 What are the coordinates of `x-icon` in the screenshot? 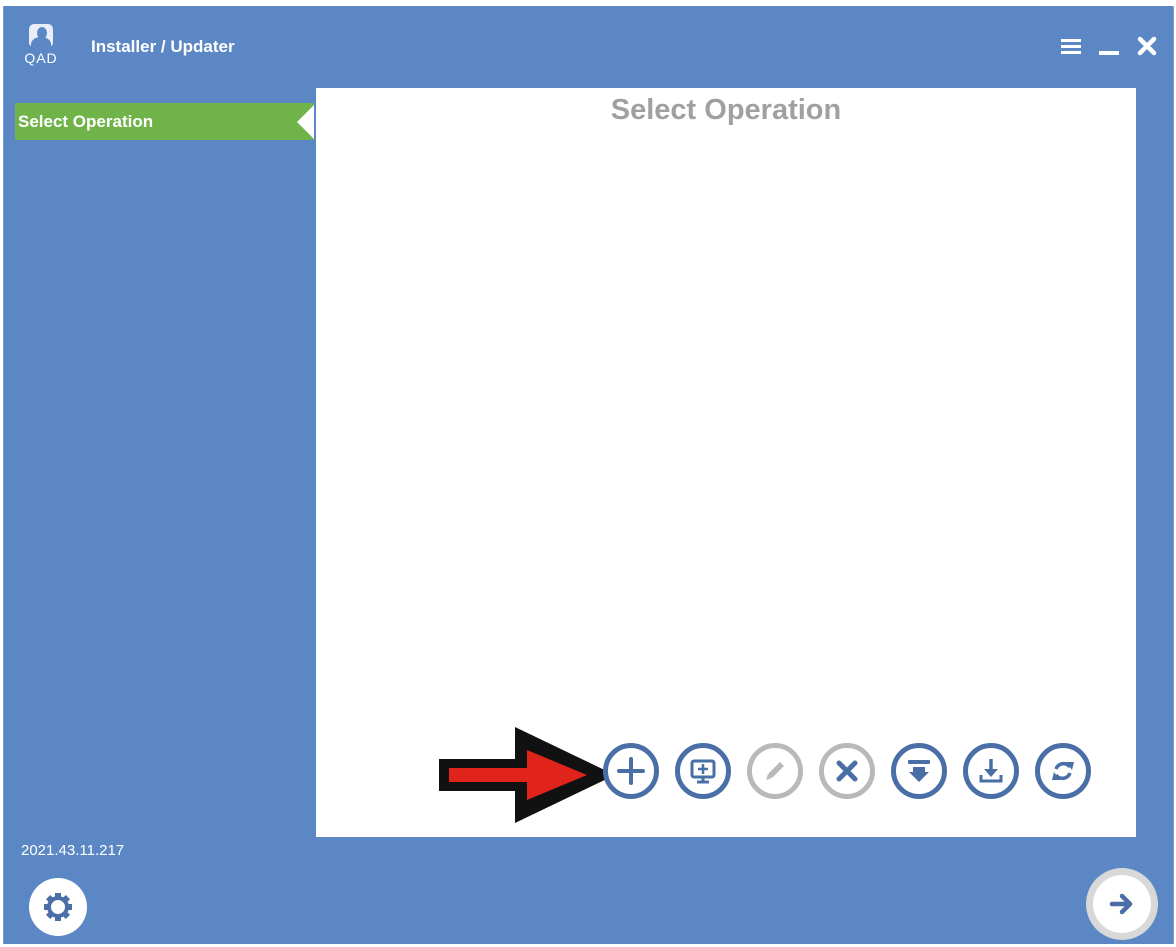 It's located at (847, 771).